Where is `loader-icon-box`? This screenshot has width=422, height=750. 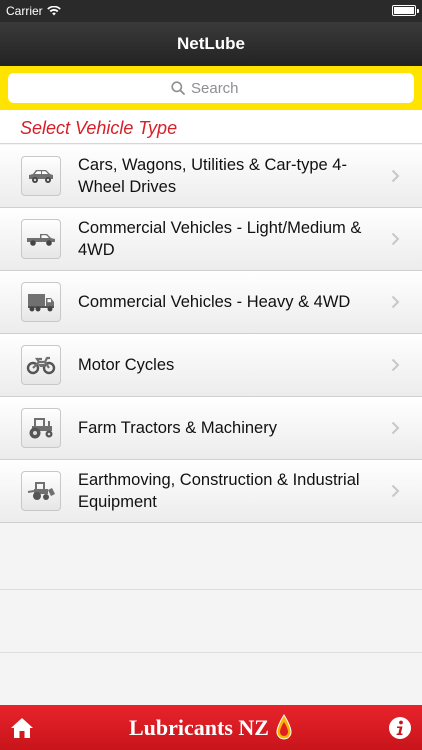
loader-icon-box is located at coordinates (41, 491).